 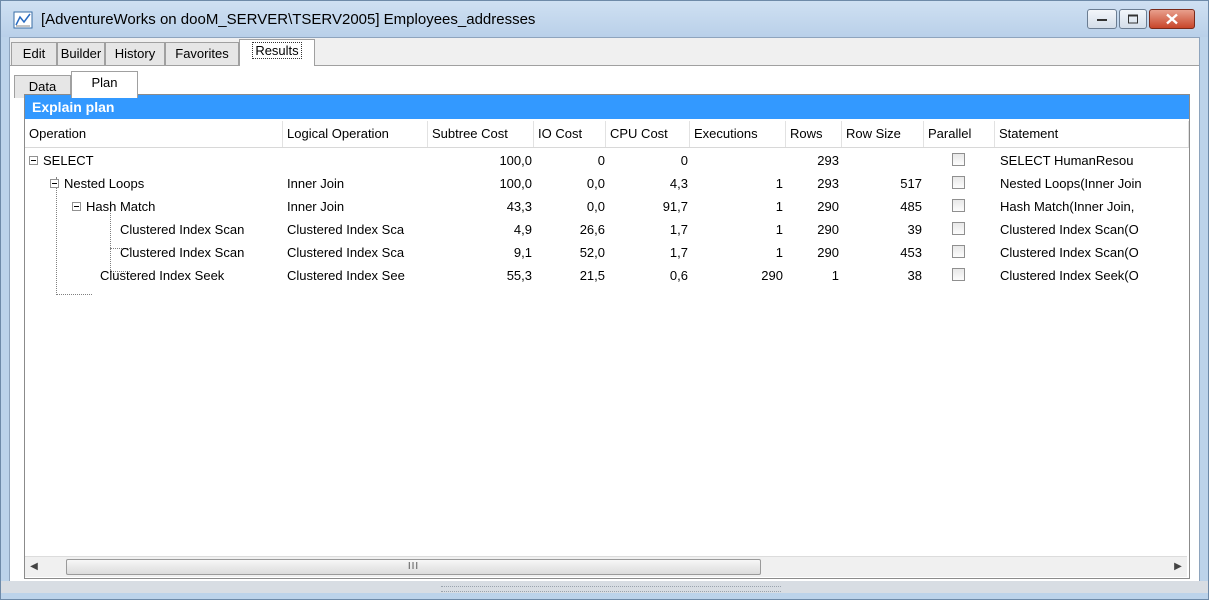 I want to click on tab-history: History, so click(x=135, y=53).